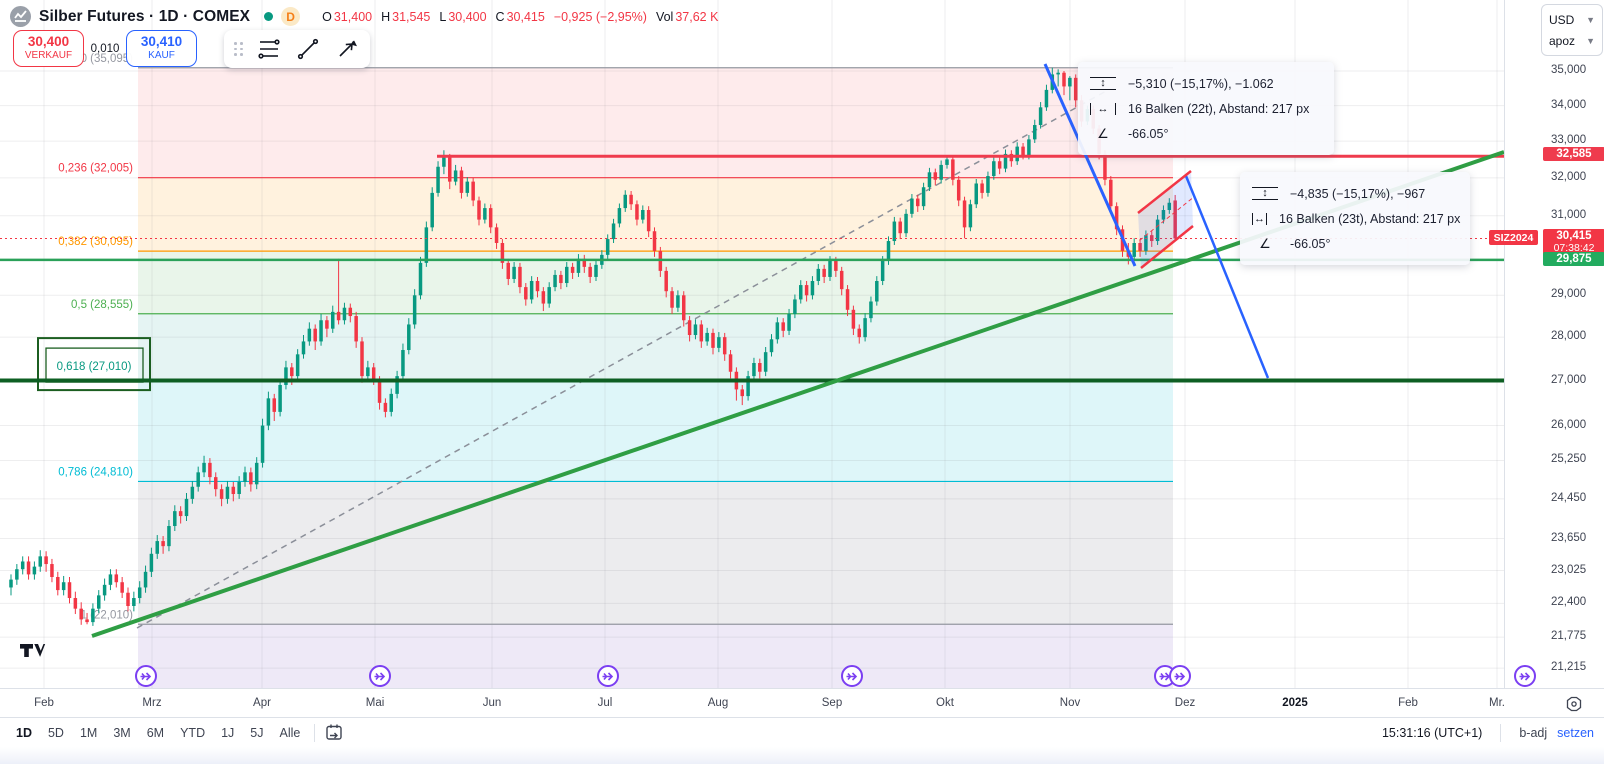  What do you see at coordinates (291, 16) in the screenshot?
I see `interval-badge: D` at bounding box center [291, 16].